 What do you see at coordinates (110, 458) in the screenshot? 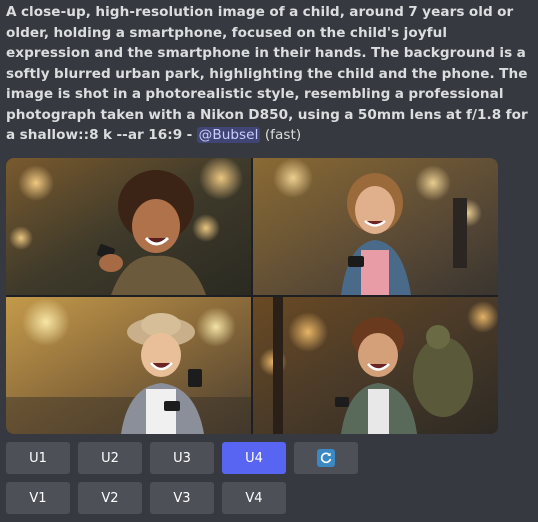
I see `upscale-button-2: U2` at bounding box center [110, 458].